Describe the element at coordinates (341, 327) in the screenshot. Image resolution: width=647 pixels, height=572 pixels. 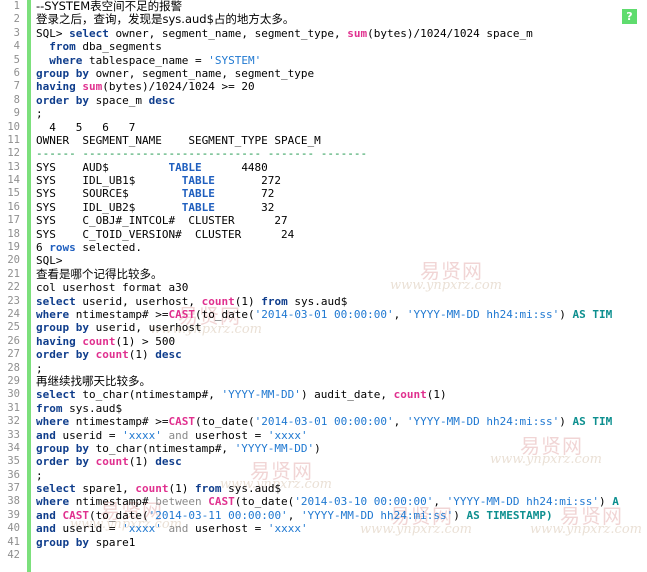
I see `code-line: group by userid, userhost` at that location.